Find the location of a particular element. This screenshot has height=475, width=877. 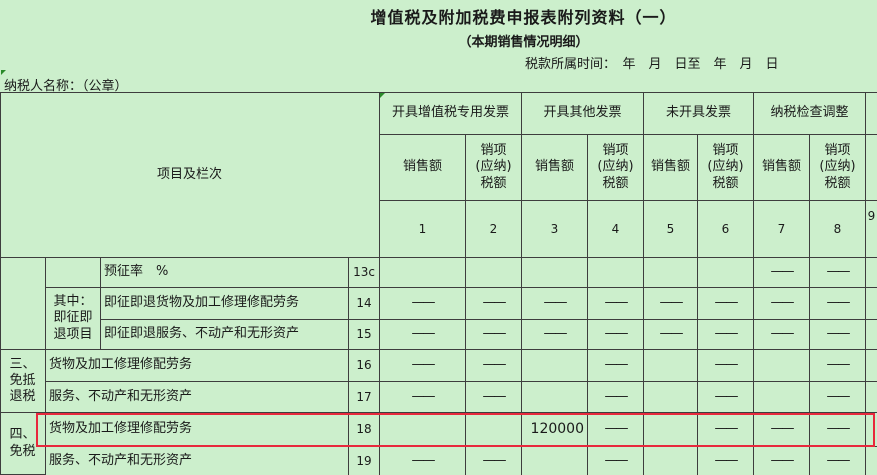

row-13c-col9 is located at coordinates (871, 273).